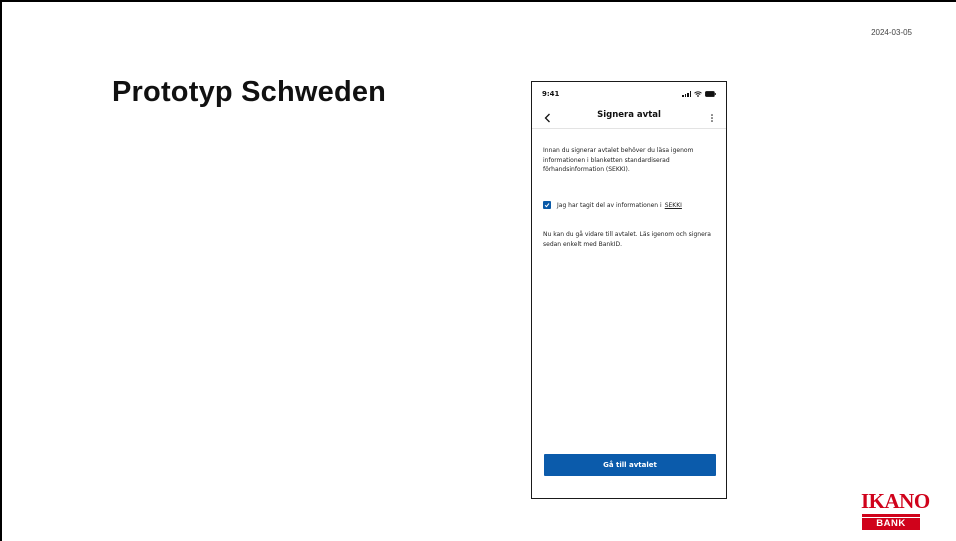 This screenshot has width=956, height=541. I want to click on wifi-icon, so click(698, 94).